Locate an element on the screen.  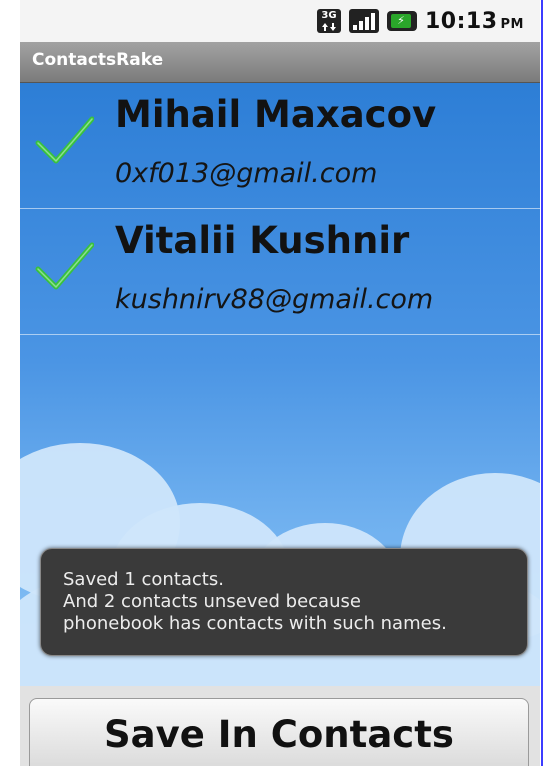
app-title: ContactsRake is located at coordinates (98, 60).